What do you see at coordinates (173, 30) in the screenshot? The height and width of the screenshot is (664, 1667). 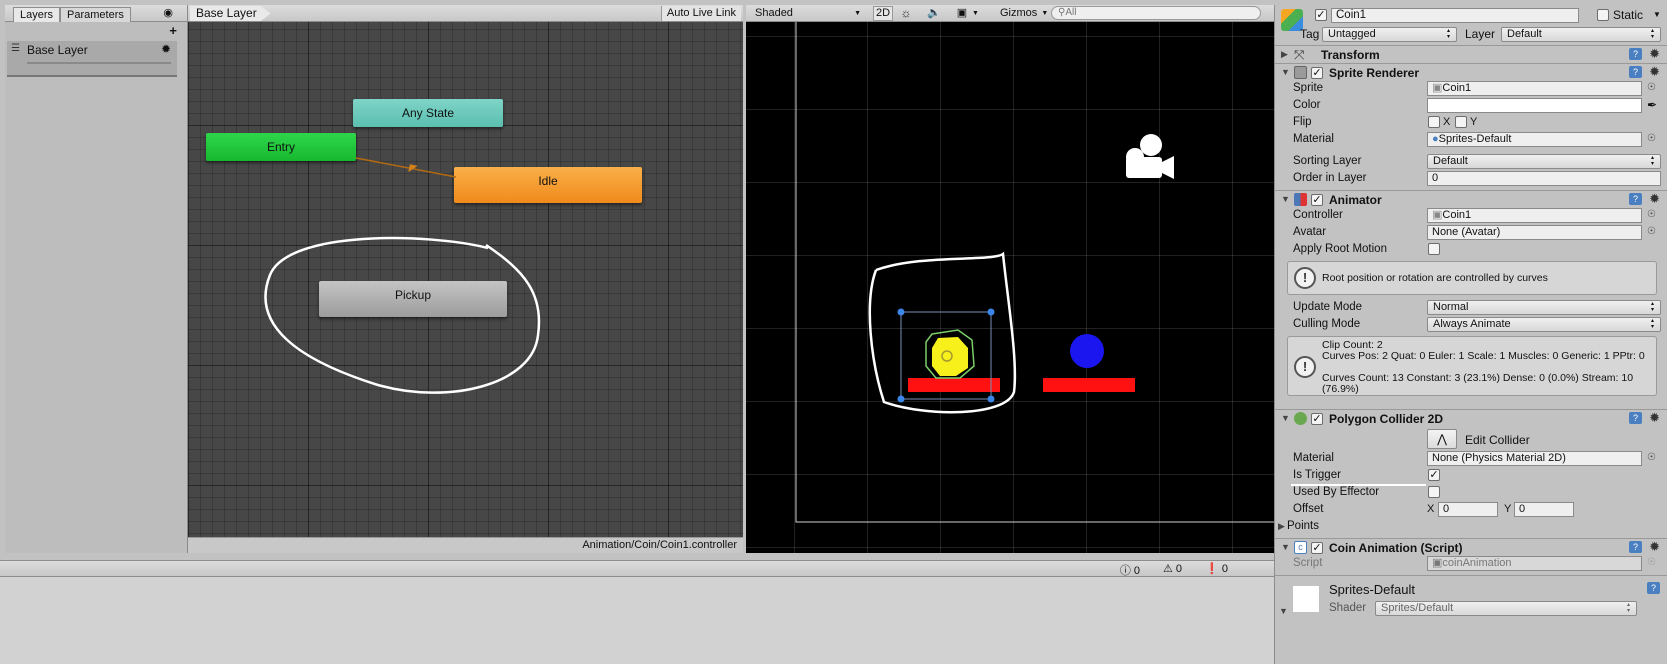 I see `add-layer-button: +` at bounding box center [173, 30].